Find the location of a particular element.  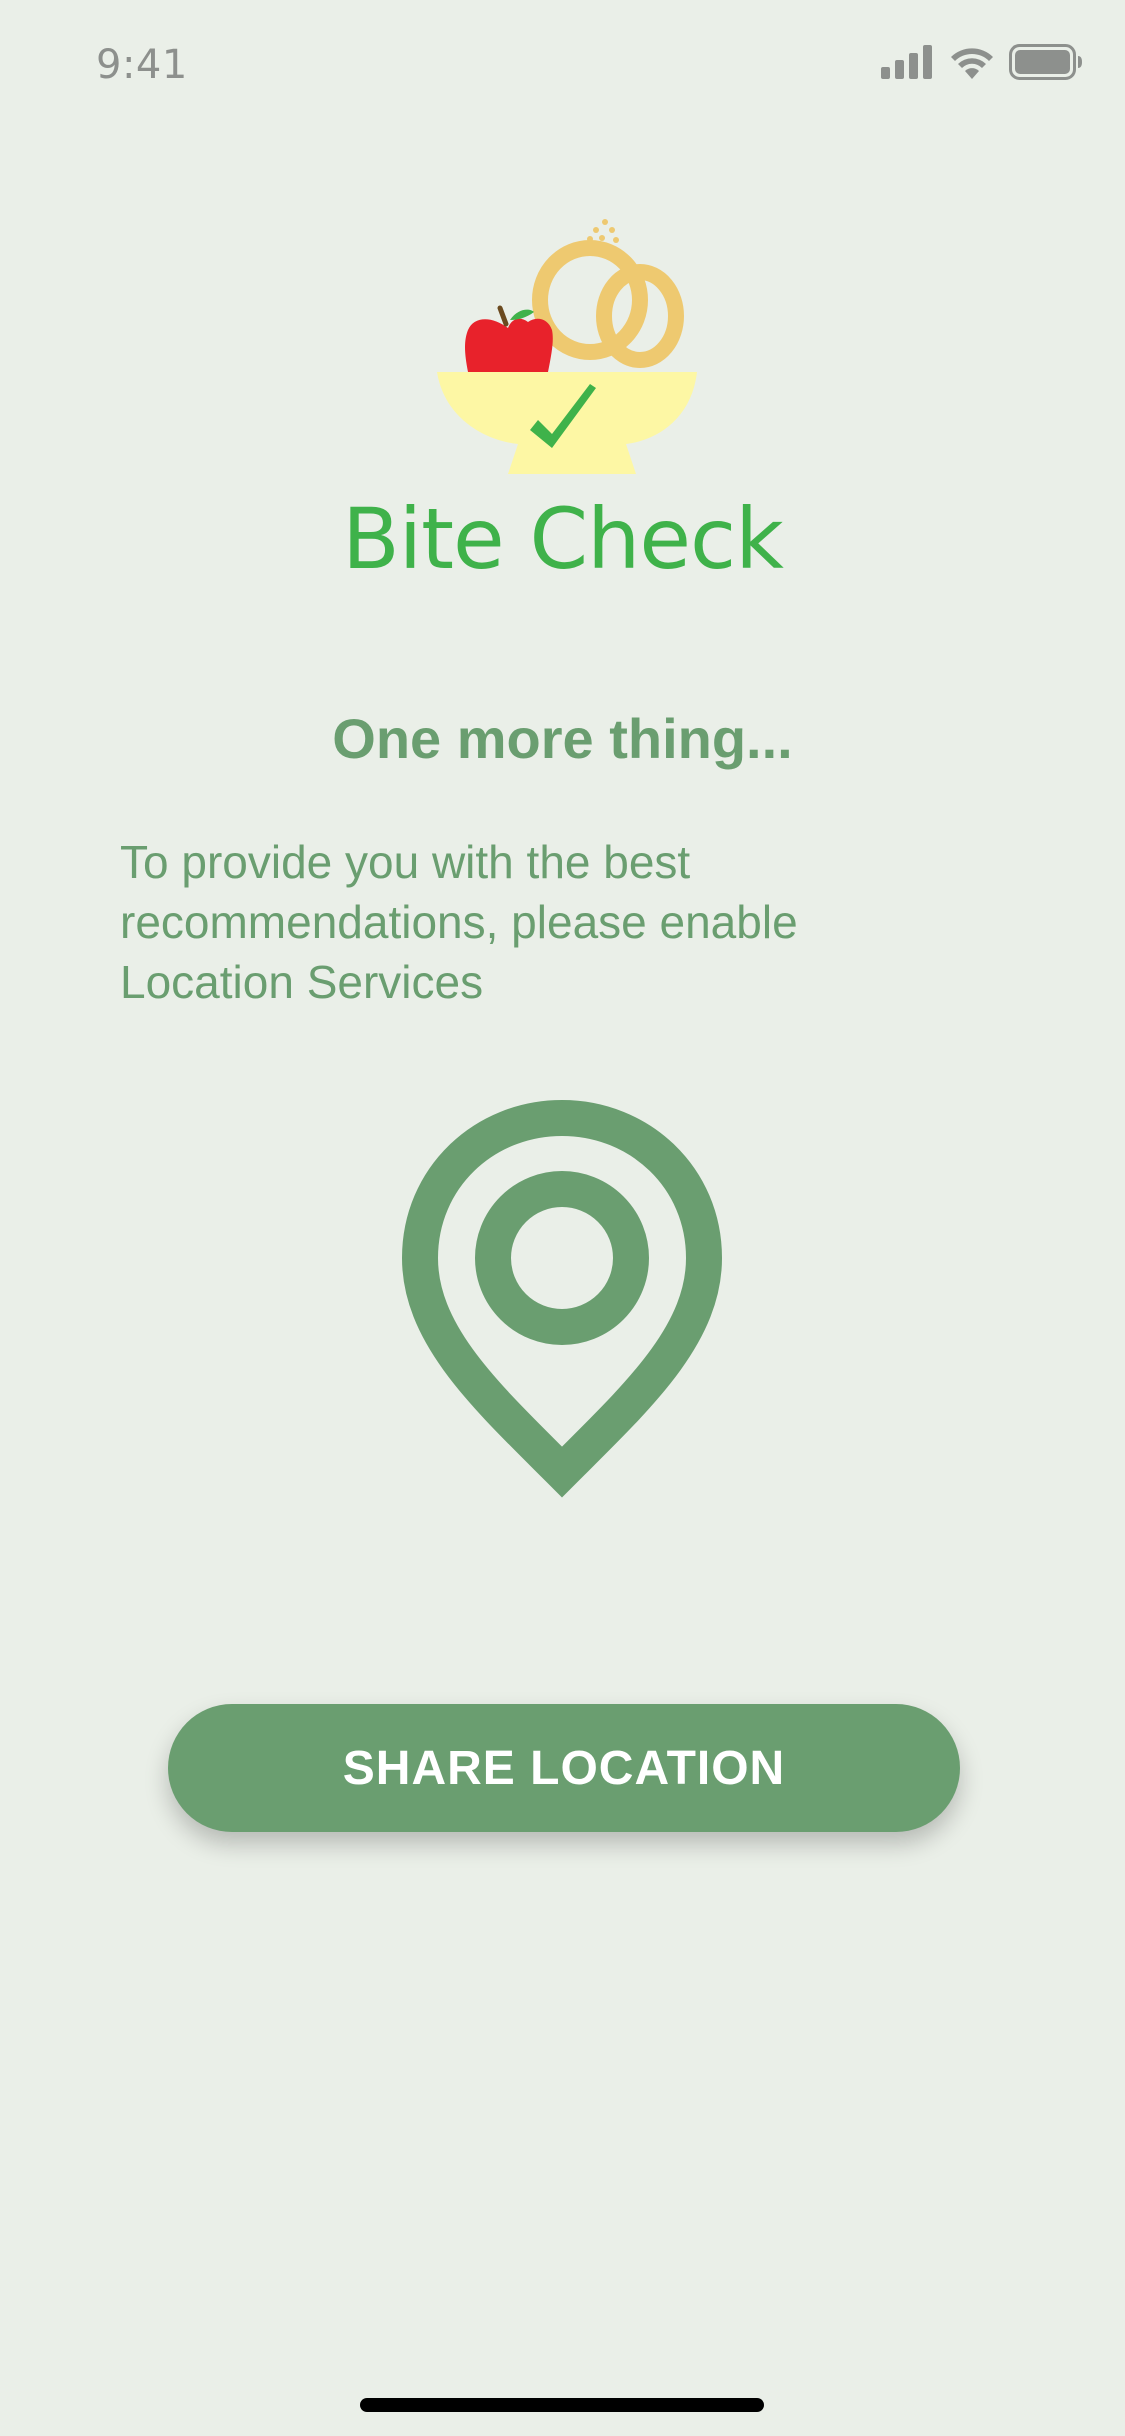

status-icons is located at coordinates (982, 62).